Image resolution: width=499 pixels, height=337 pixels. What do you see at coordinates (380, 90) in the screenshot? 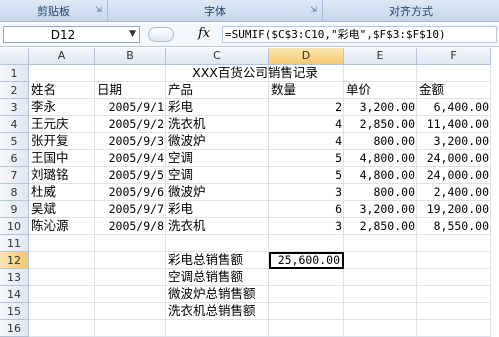
I see `column-heading: 单价` at bounding box center [380, 90].